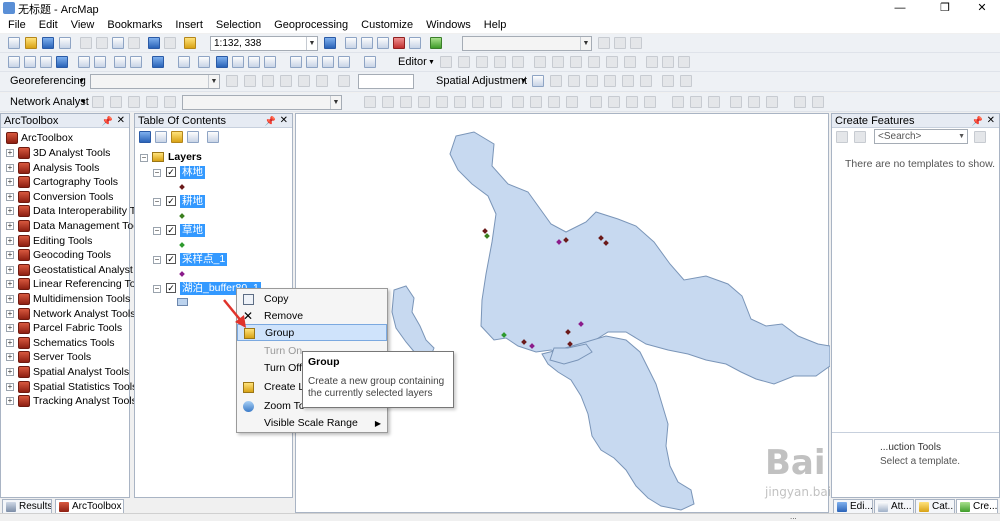 The width and height of the screenshot is (1000, 521). What do you see at coordinates (383, 43) in the screenshot?
I see `search-window-icon` at bounding box center [383, 43].